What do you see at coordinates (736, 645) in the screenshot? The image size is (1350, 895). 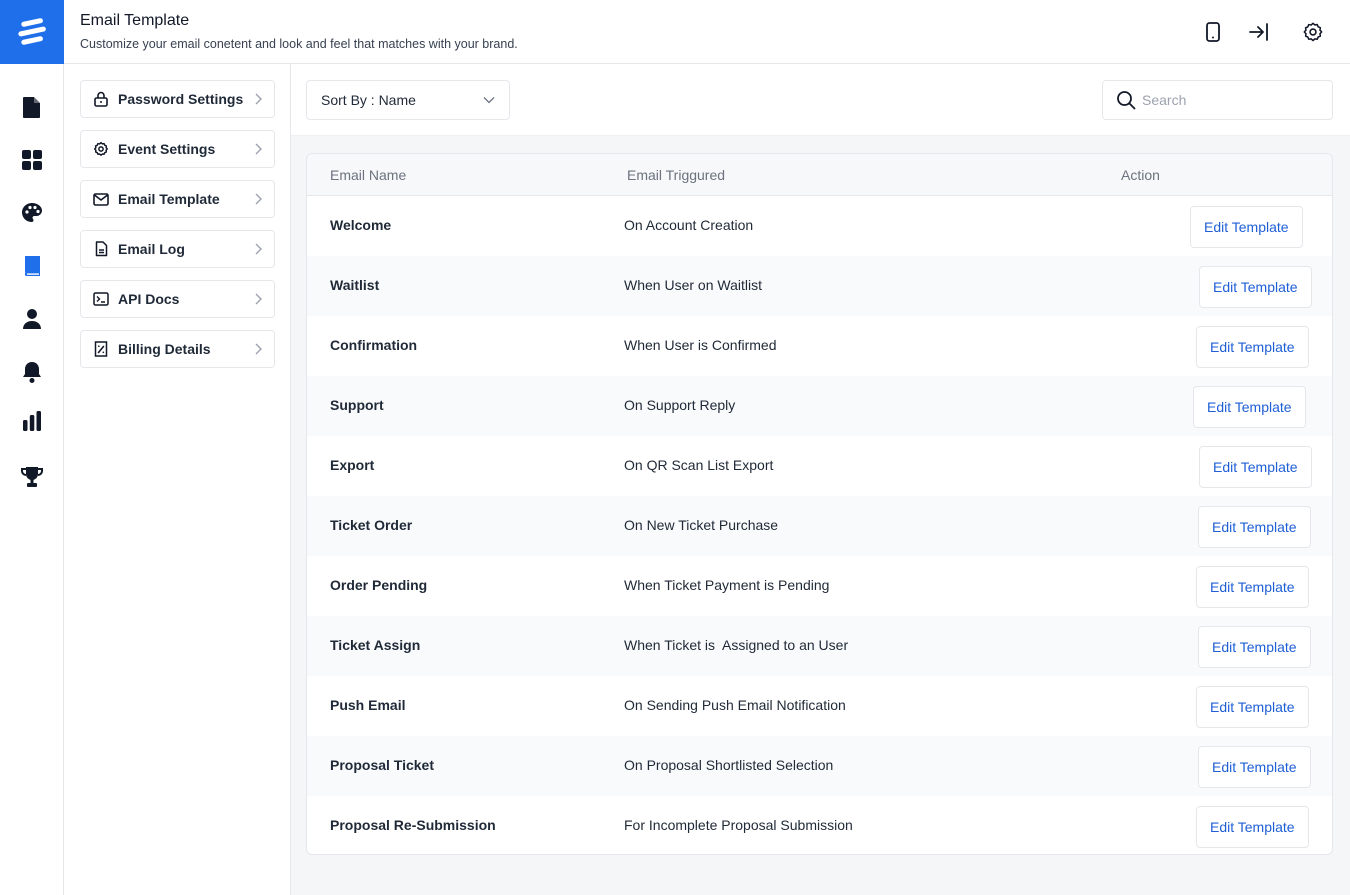 I see `email-trigger-cell: When Ticket is Assigned to an User` at bounding box center [736, 645].